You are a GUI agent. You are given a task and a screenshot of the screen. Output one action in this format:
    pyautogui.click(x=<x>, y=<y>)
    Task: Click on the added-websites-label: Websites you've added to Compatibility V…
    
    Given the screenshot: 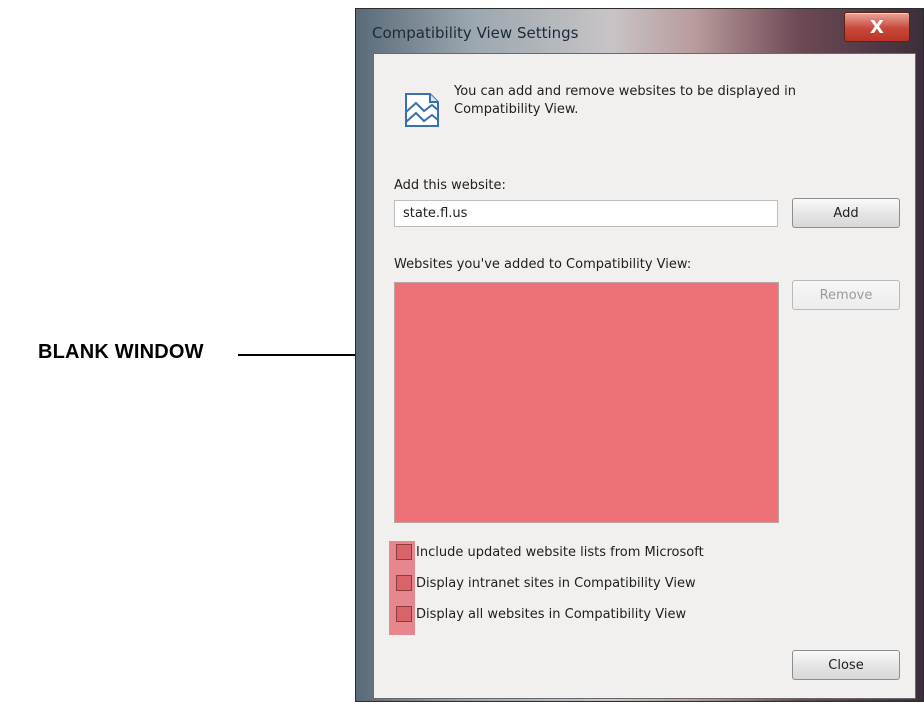 What is the action you would take?
    pyautogui.click(x=543, y=264)
    